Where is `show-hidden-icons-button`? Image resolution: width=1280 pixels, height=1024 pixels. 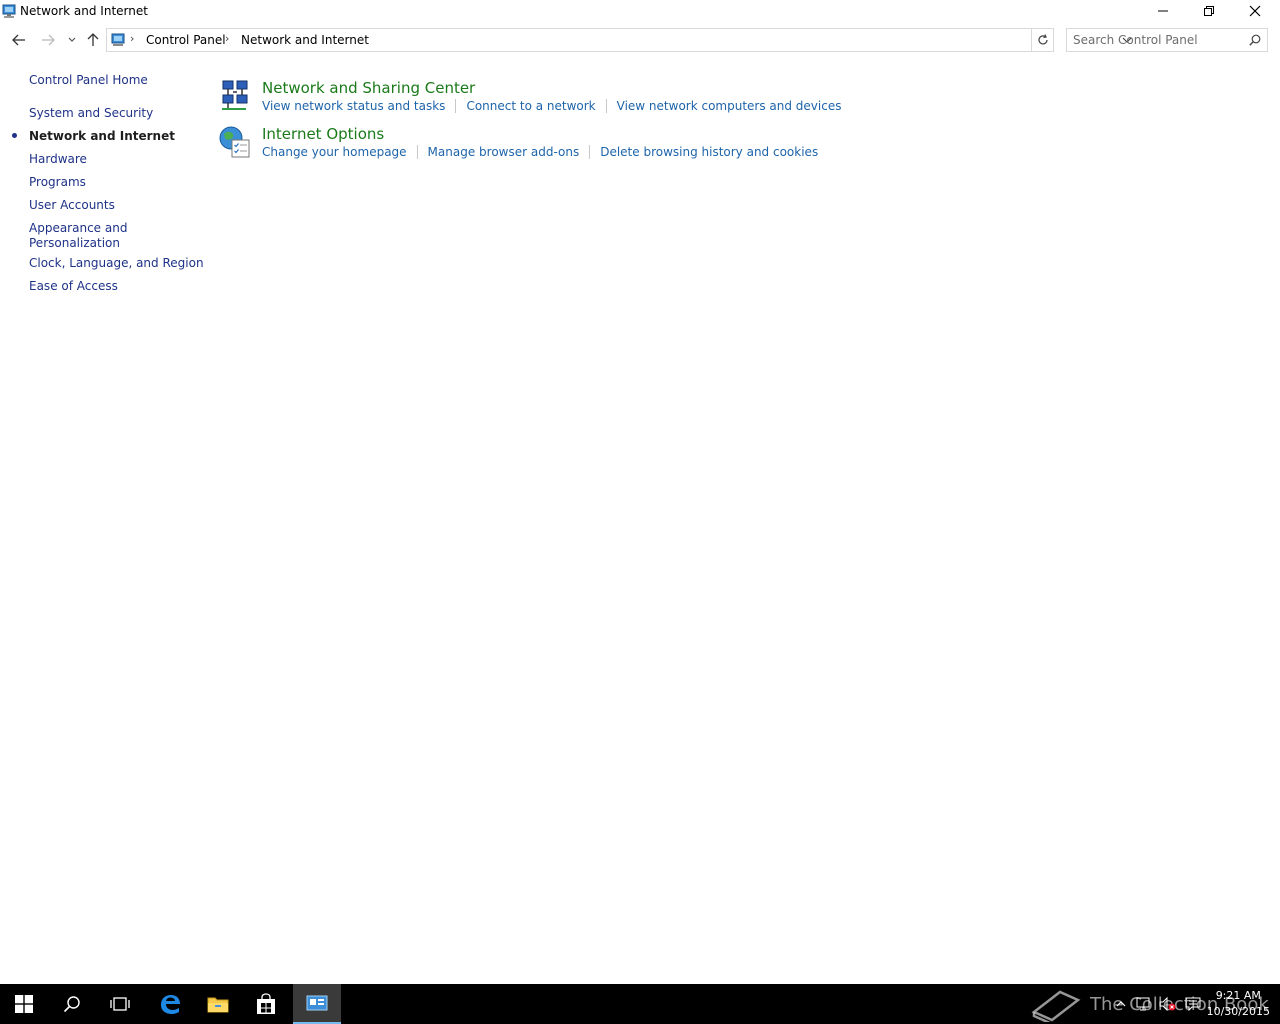 show-hidden-icons-button is located at coordinates (1121, 1004).